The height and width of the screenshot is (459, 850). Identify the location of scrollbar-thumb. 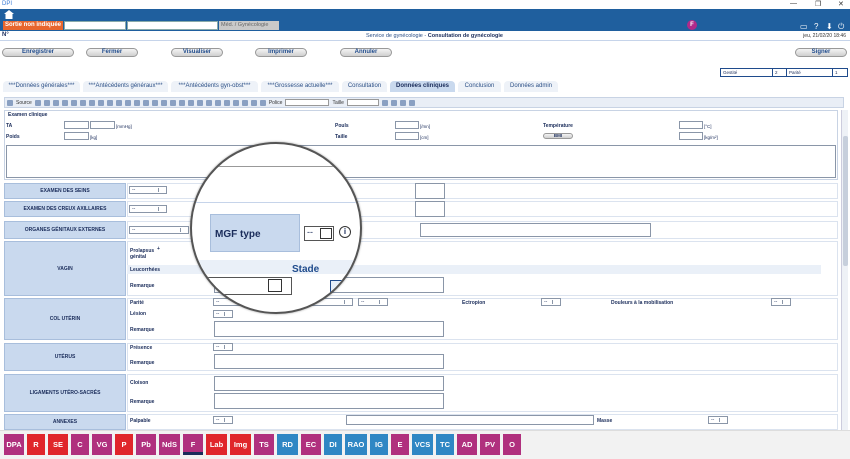
(845, 201).